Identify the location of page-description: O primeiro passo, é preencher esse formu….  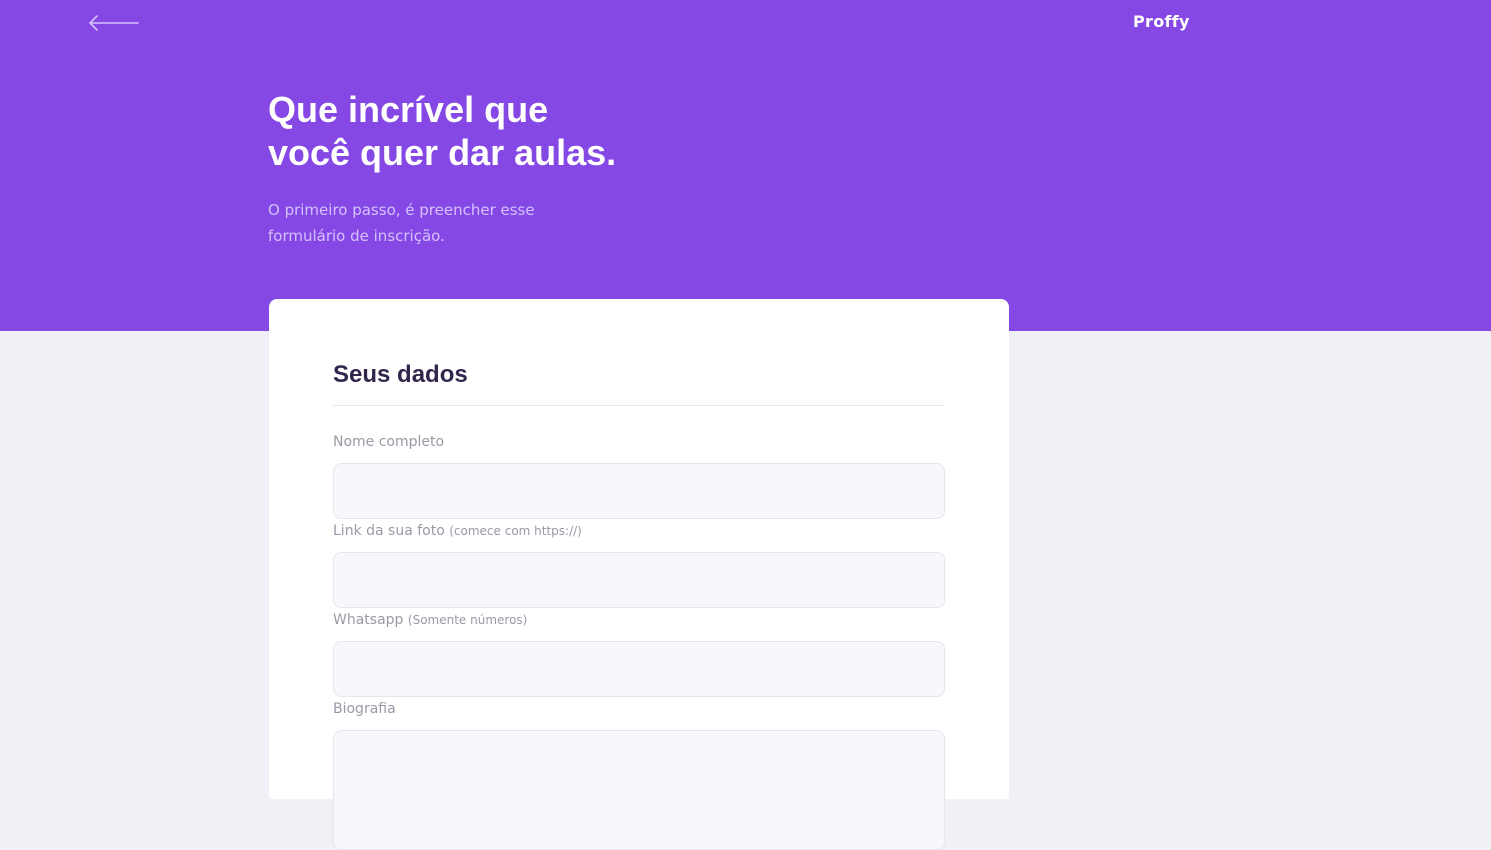
(448, 223).